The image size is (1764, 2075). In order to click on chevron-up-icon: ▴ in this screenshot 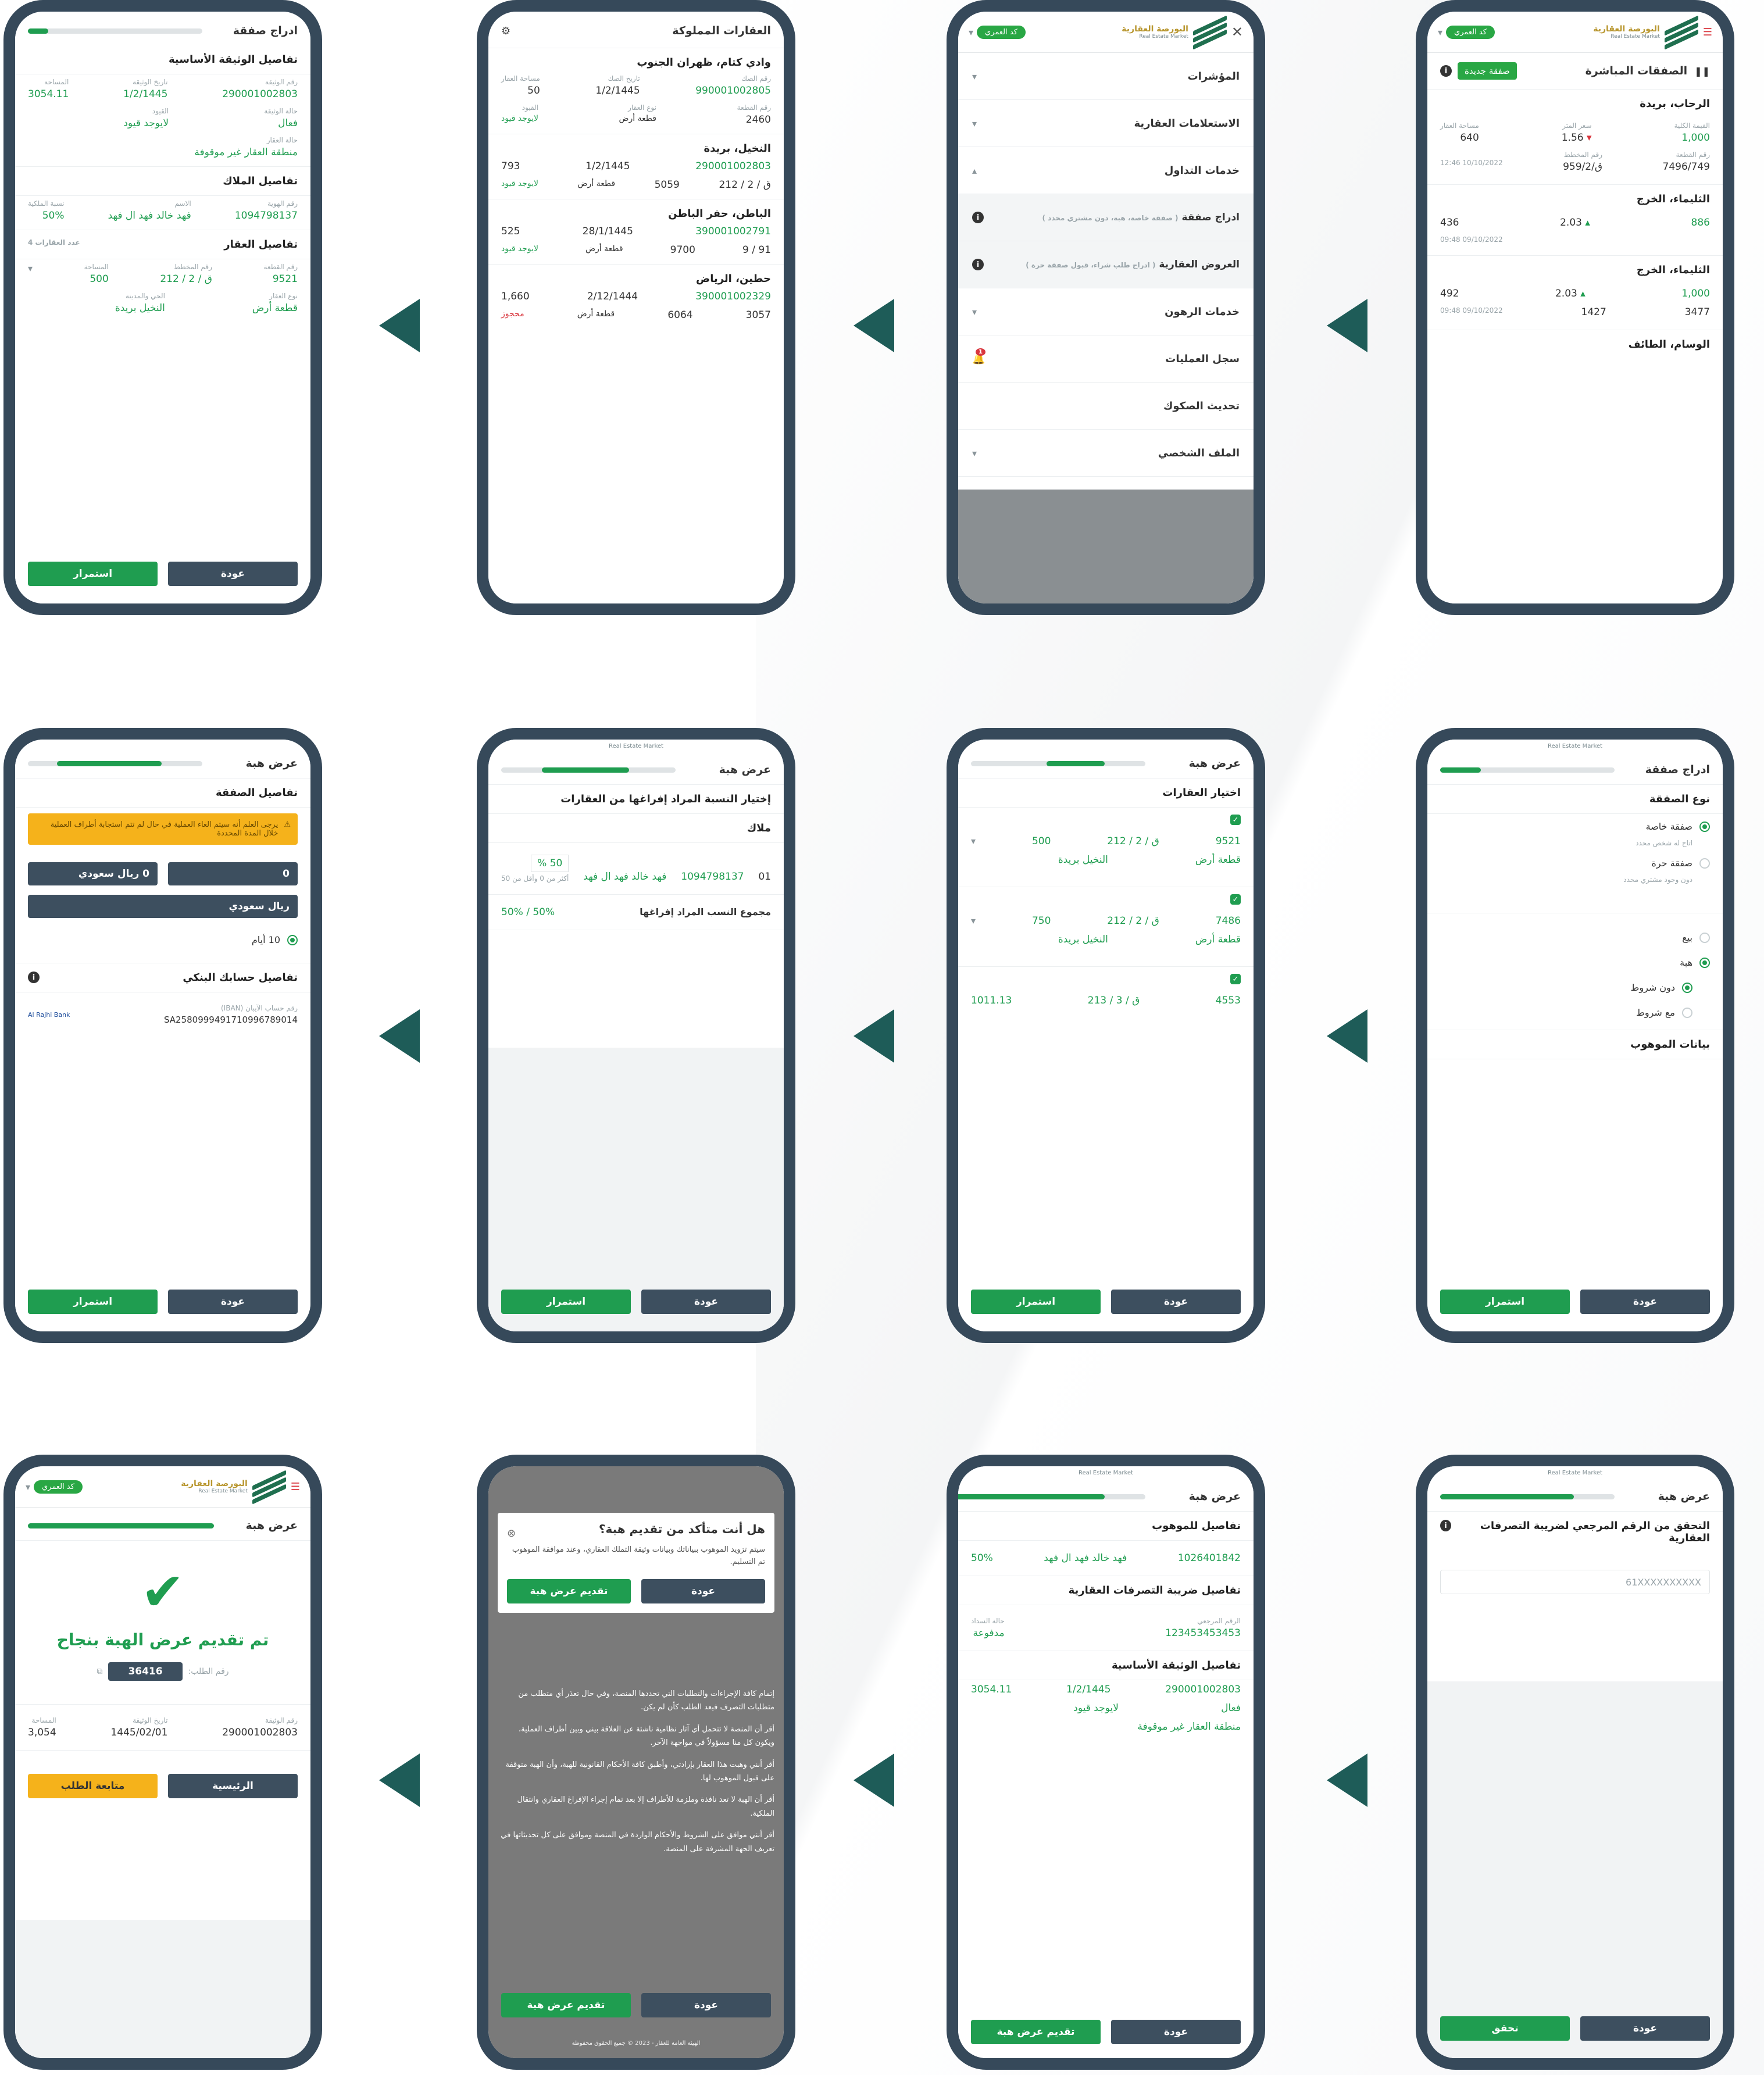, I will do `click(974, 170)`.